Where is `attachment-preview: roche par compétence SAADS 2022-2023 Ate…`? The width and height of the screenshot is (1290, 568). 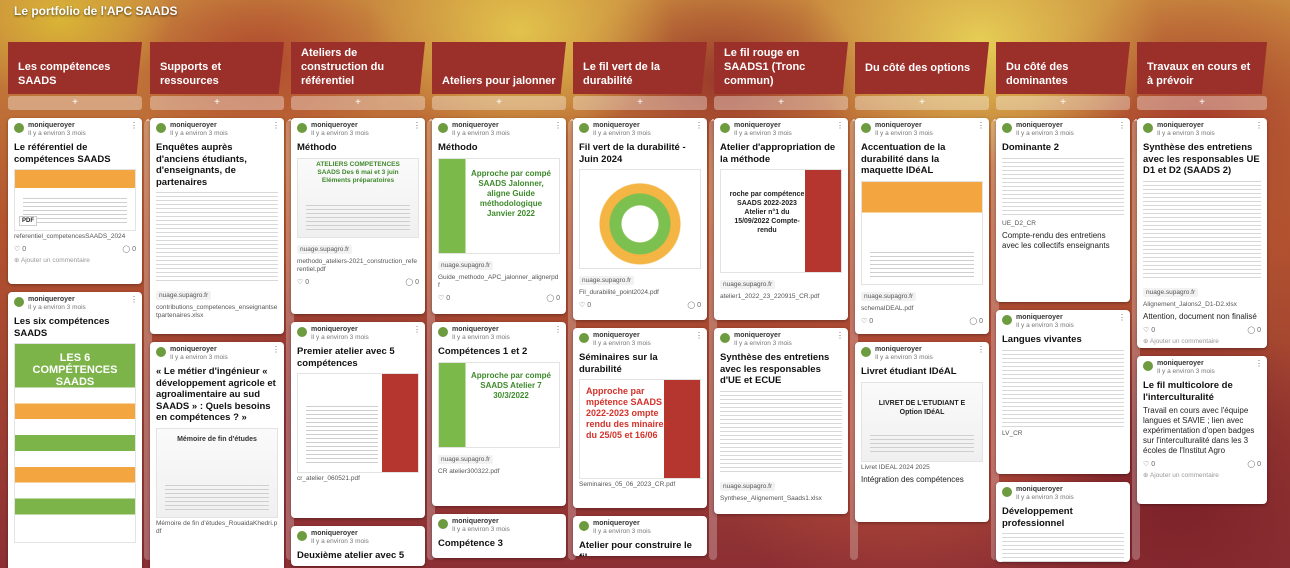
attachment-preview: roche par compétence SAADS 2022-2023 Ate… is located at coordinates (781, 221).